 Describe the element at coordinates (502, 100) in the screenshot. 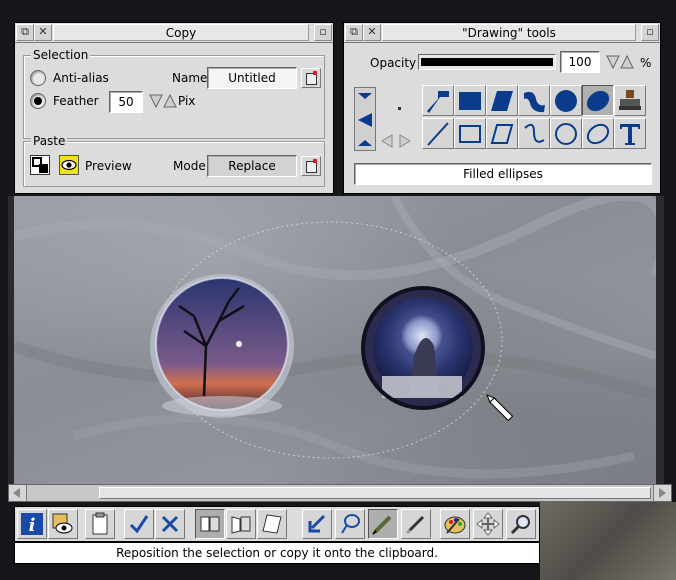

I see `filled-parallelogram-tool` at that location.